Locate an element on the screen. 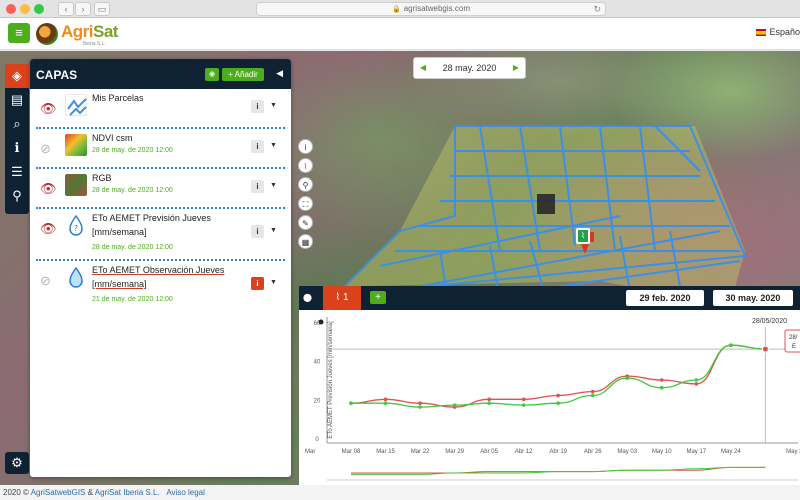  language-label: Españo is located at coordinates (784, 32).